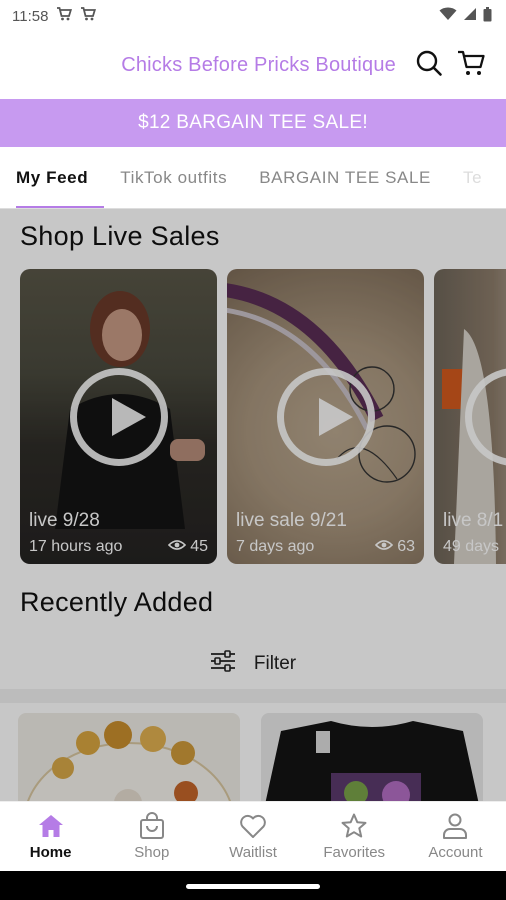 The image size is (506, 900). I want to click on cart-notification-icon, so click(64, 16).